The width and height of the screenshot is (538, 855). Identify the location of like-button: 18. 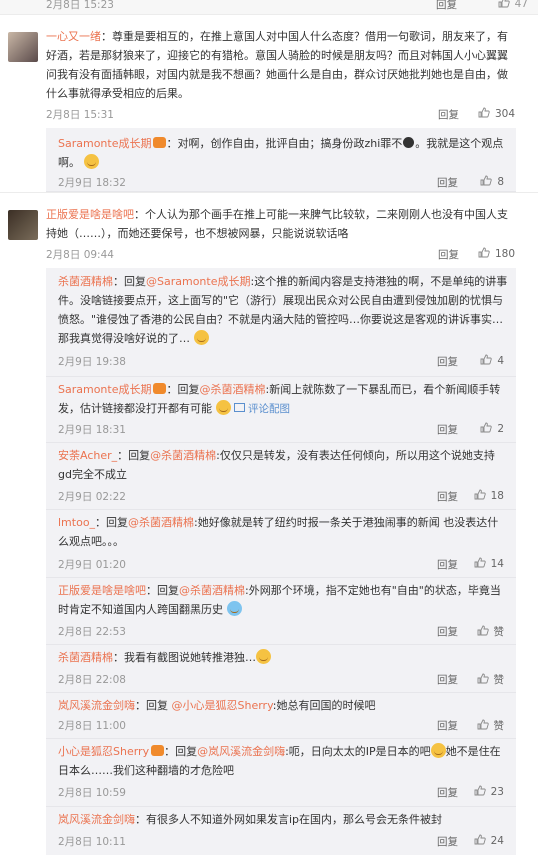
(489, 495).